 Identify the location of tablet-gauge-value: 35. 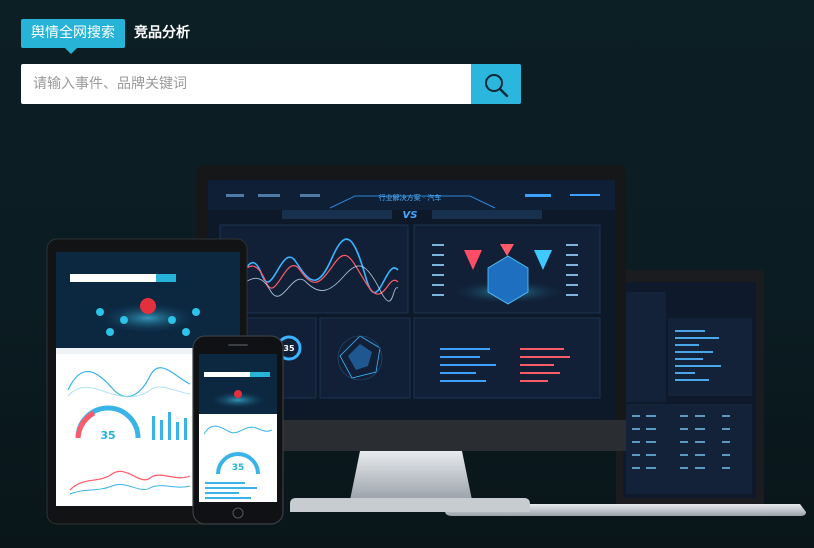
(107, 435).